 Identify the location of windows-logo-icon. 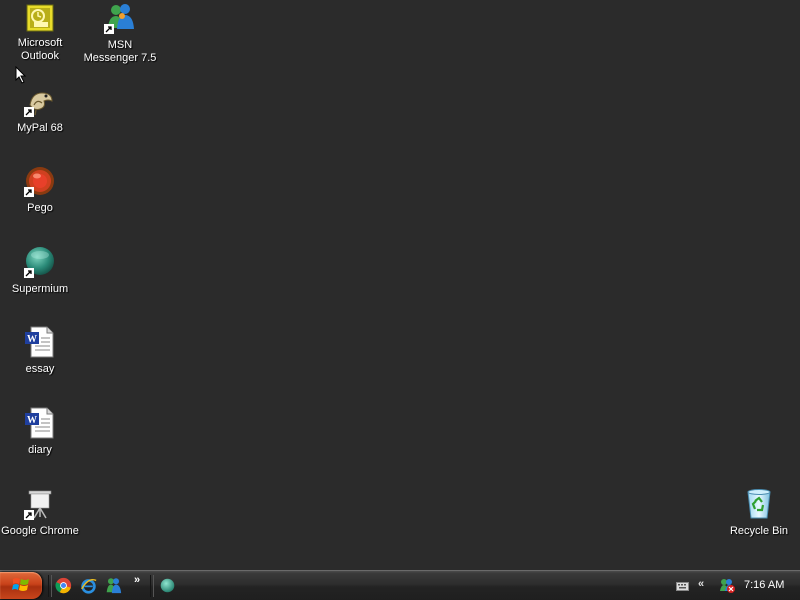
(20, 584).